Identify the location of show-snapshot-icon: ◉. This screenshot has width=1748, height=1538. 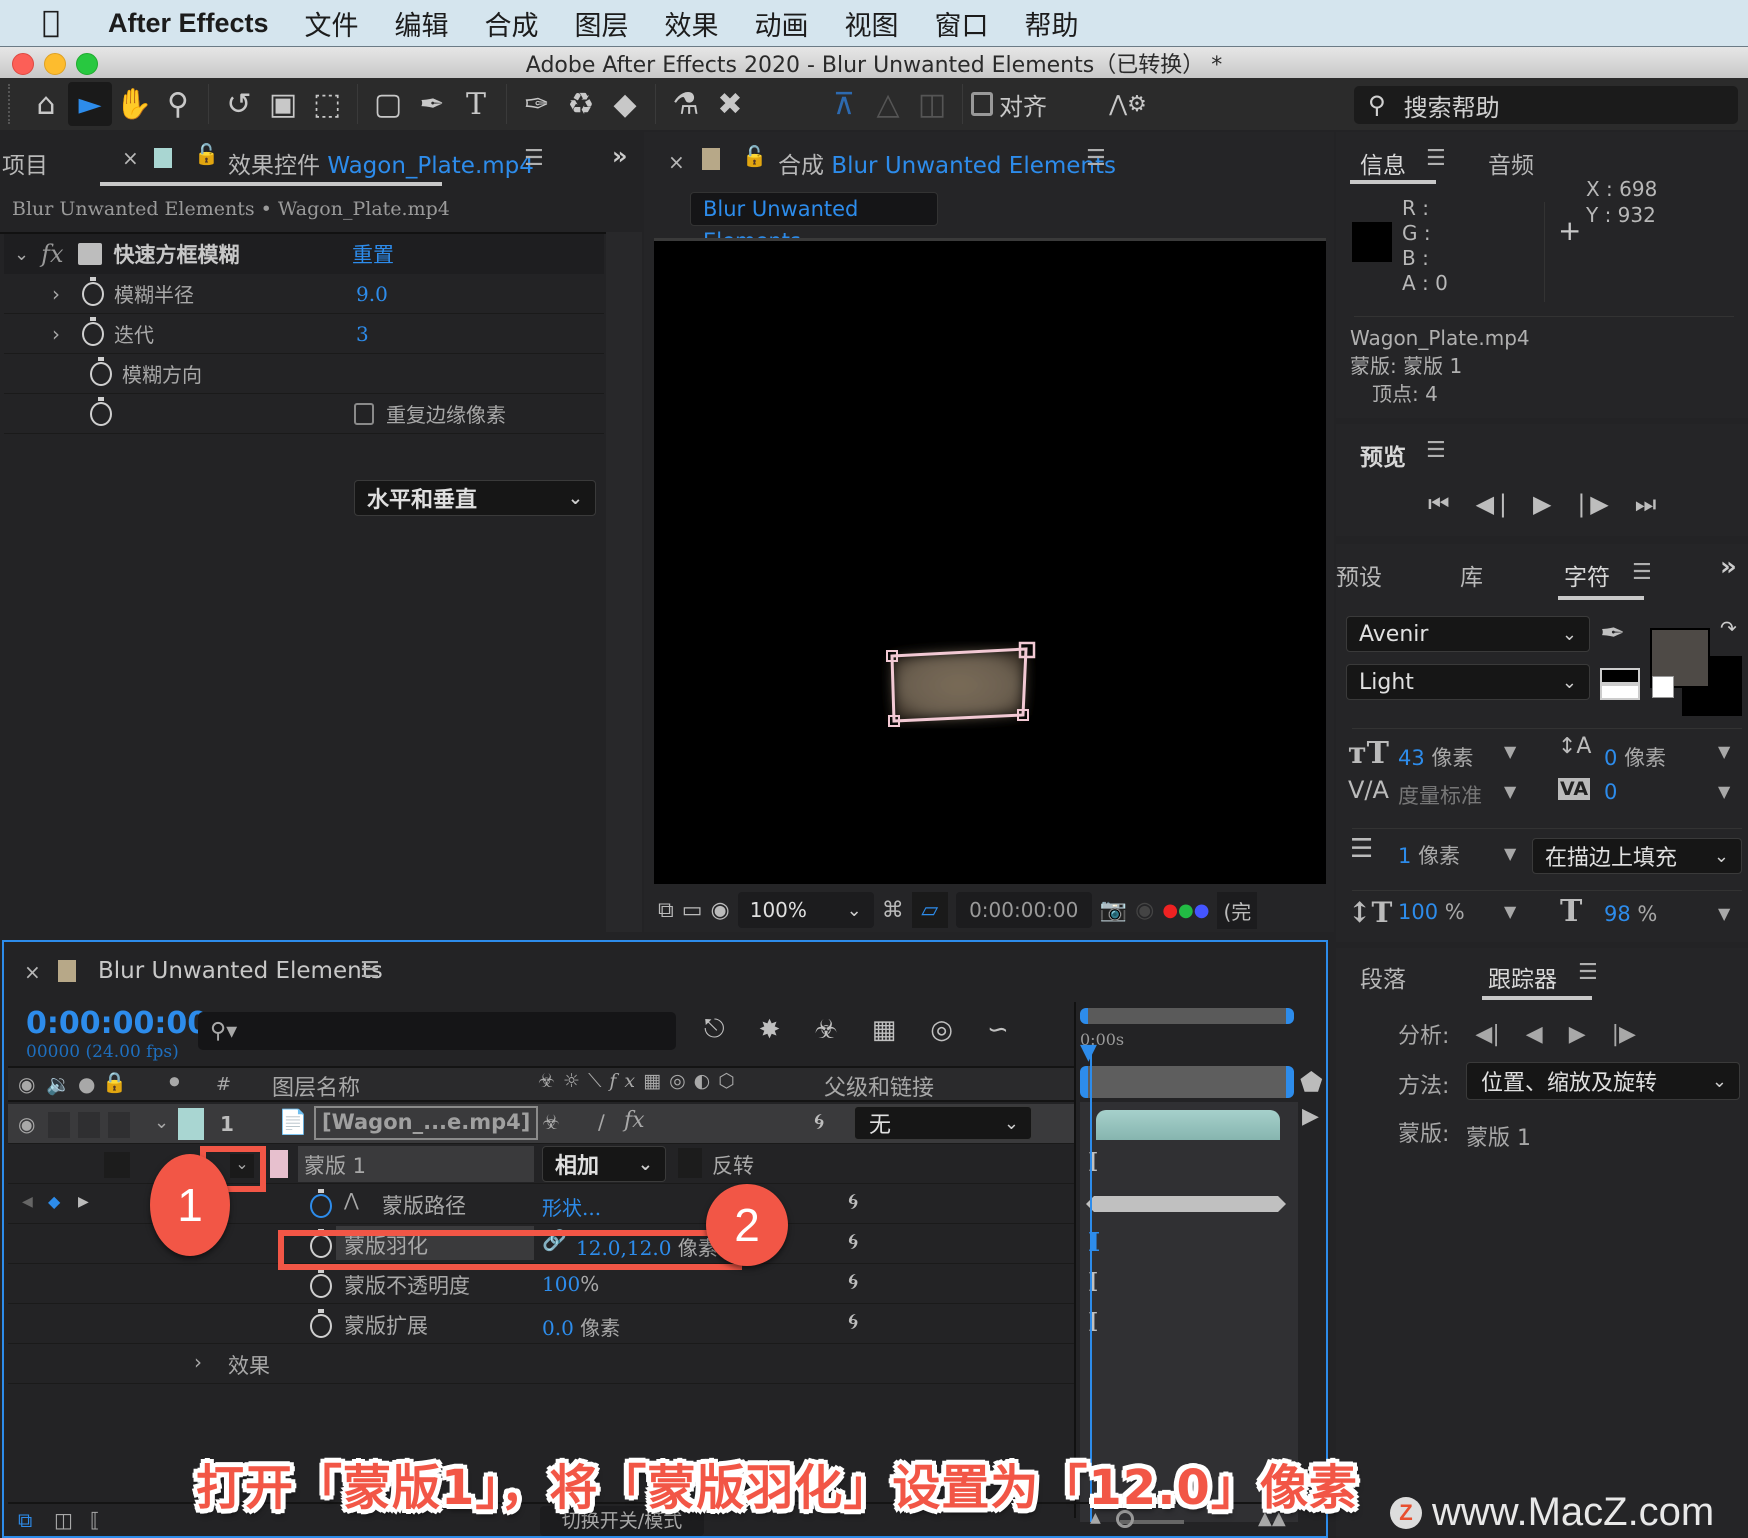
(1144, 910).